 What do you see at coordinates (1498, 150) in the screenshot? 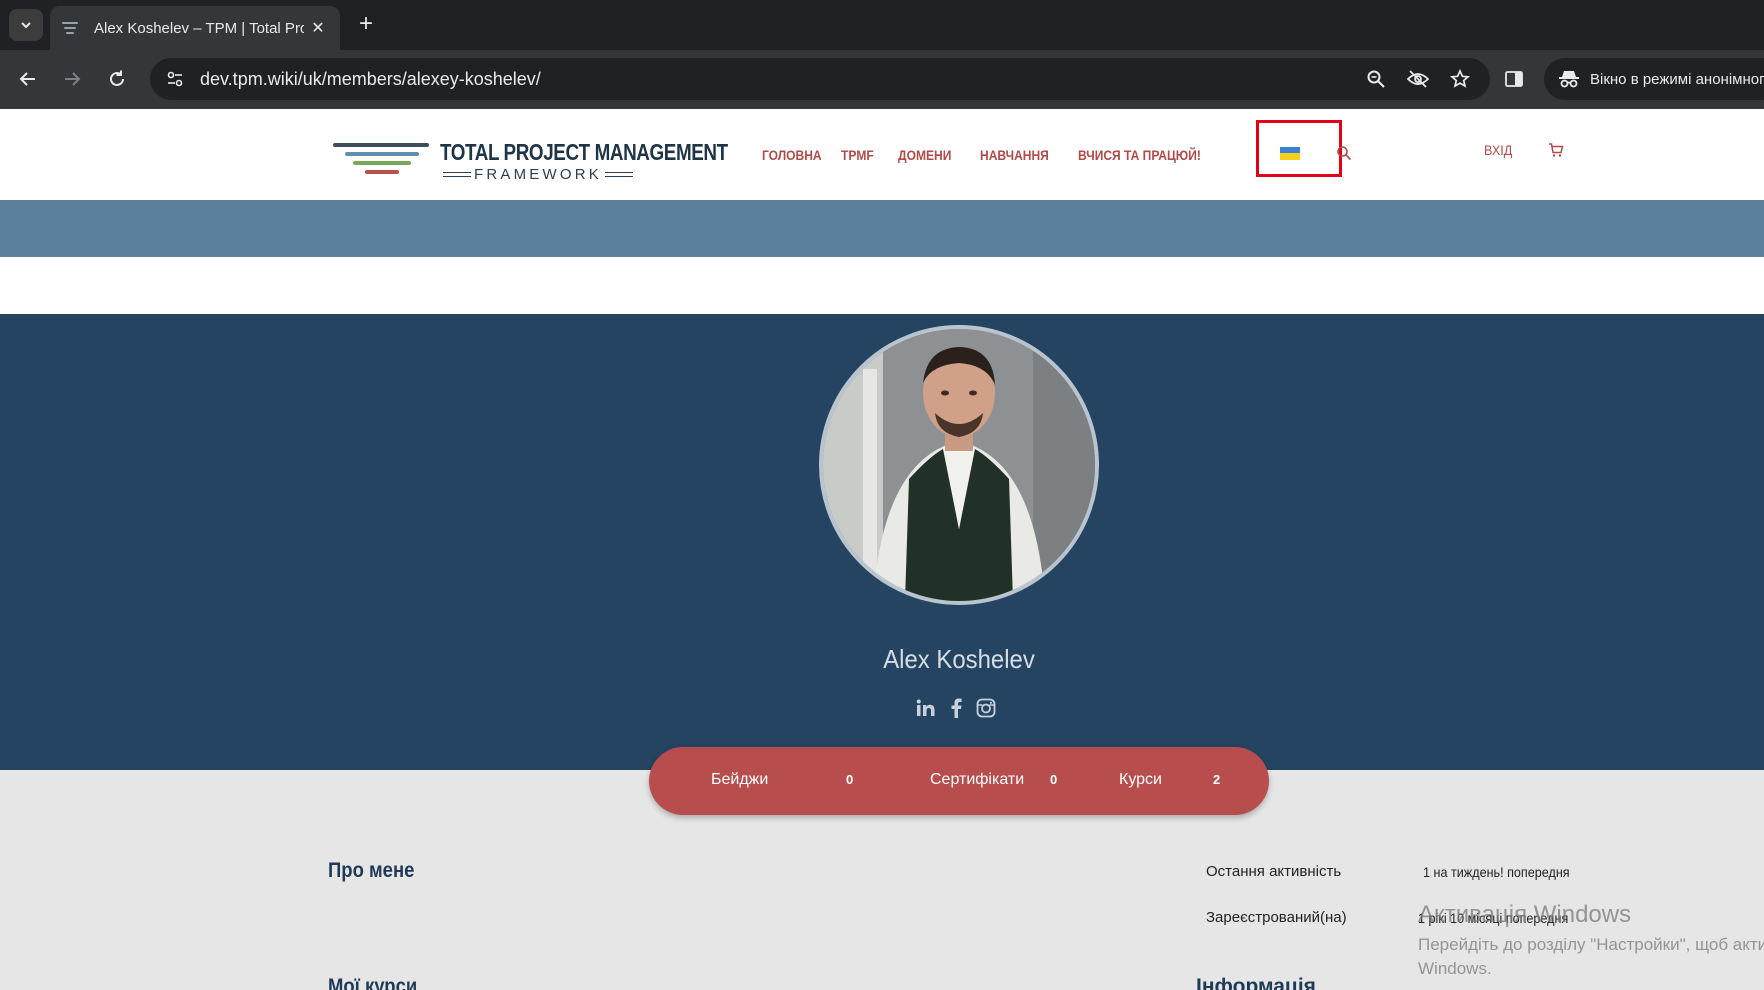
I see `login-link: ВХІД` at bounding box center [1498, 150].